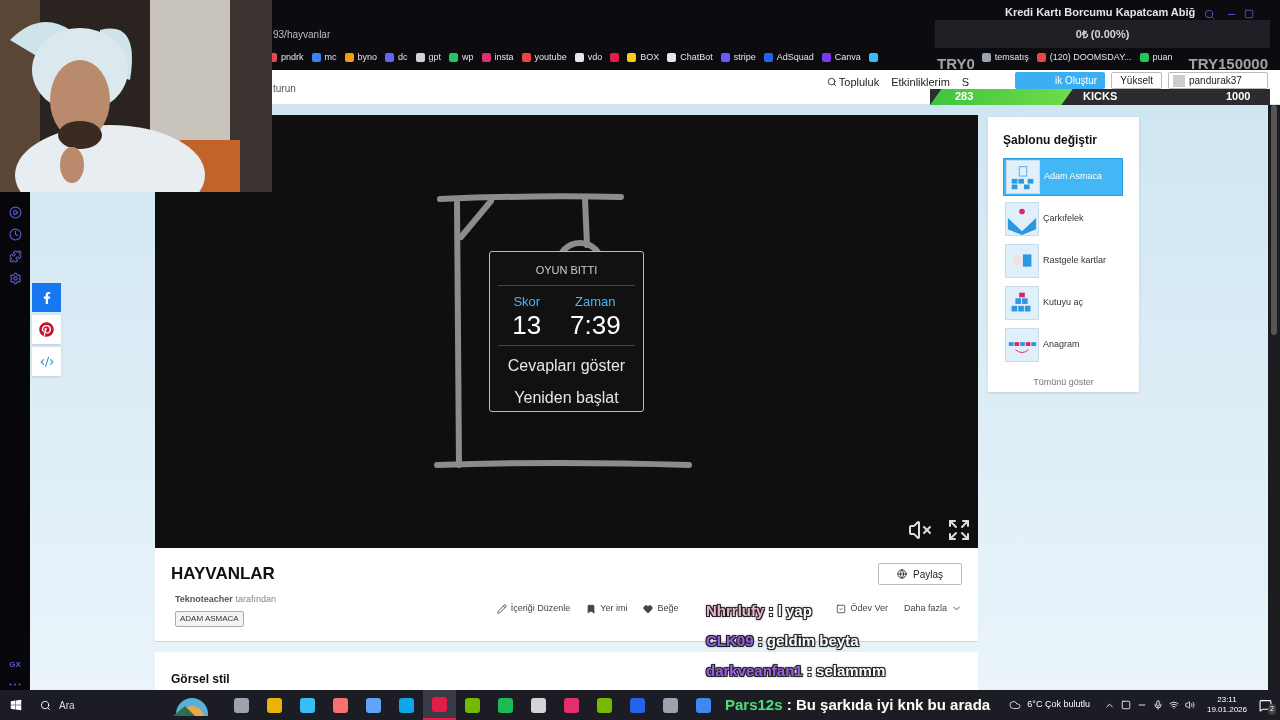 The height and width of the screenshot is (720, 1280). Describe the element at coordinates (1100, 12) in the screenshot. I see `goal-title: Kredi Kartı Borcumu Kapatcam Abiğ` at that location.